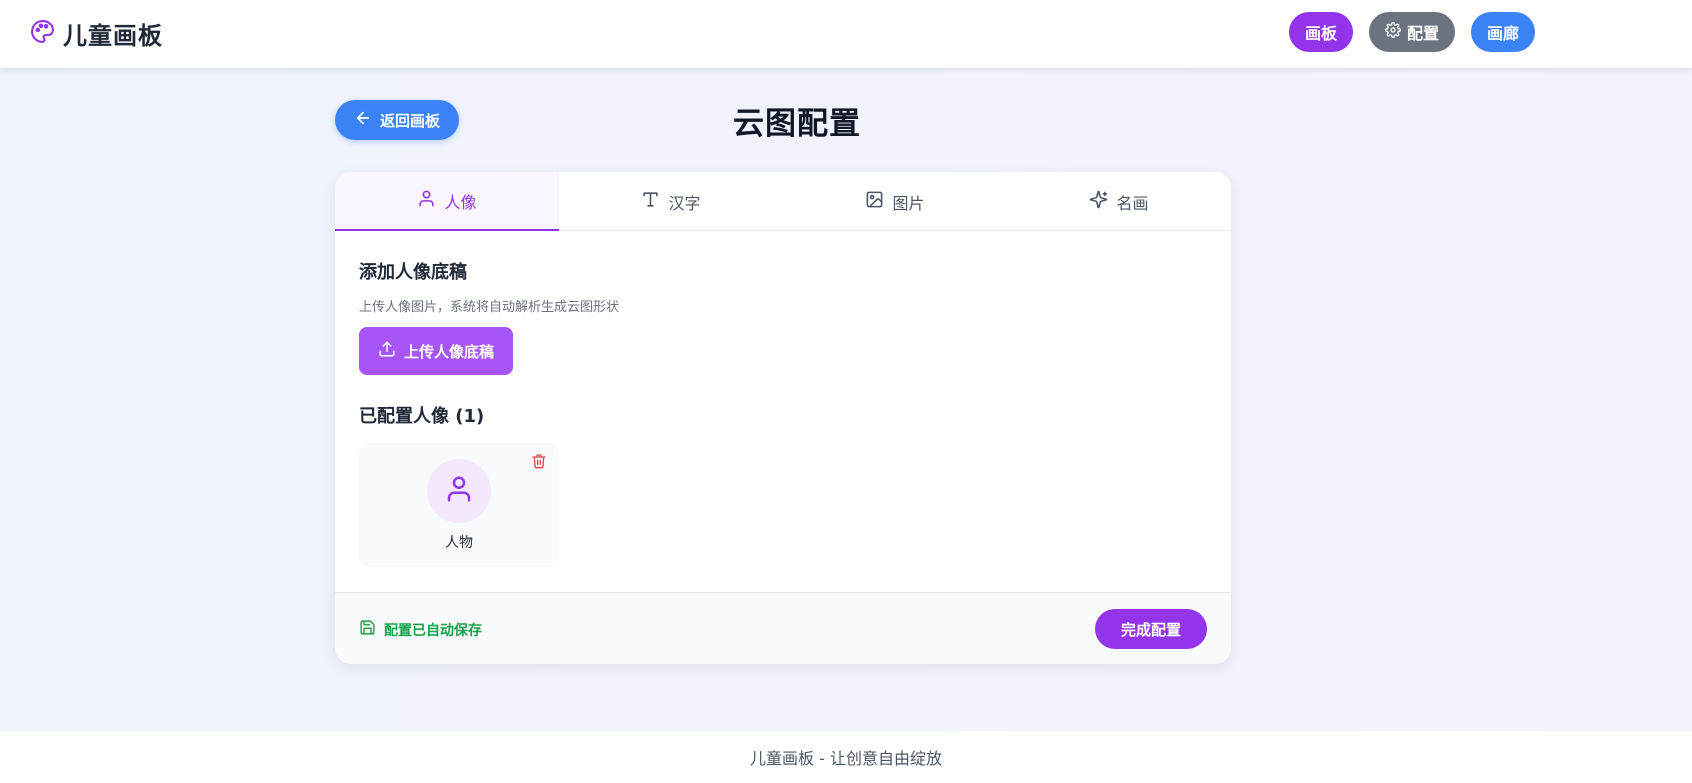 This screenshot has height=783, width=1692. I want to click on add-portrait-title: 添加人像底稿, so click(413, 272).